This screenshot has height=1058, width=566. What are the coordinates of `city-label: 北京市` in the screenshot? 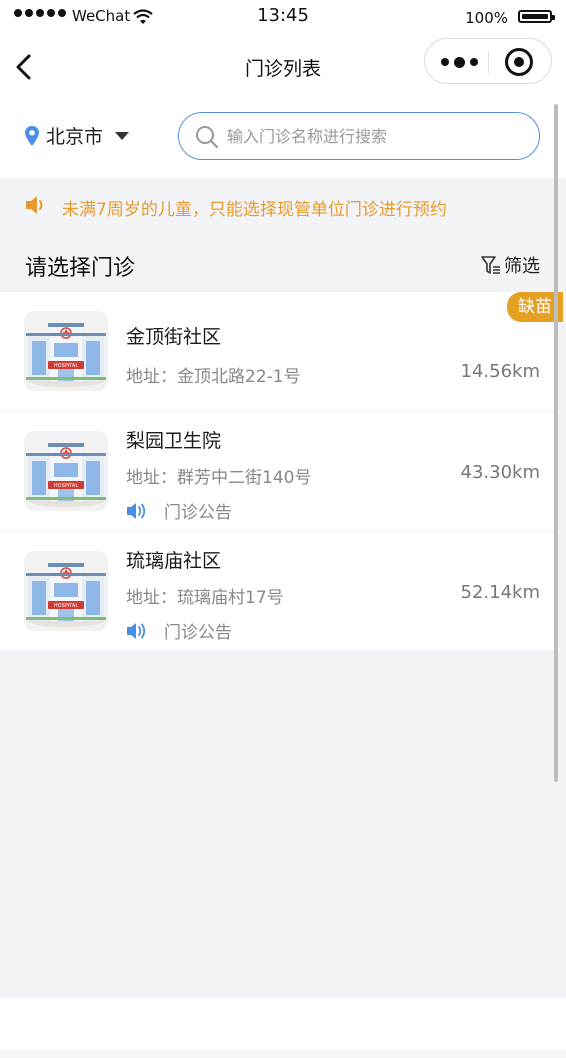 It's located at (75, 137).